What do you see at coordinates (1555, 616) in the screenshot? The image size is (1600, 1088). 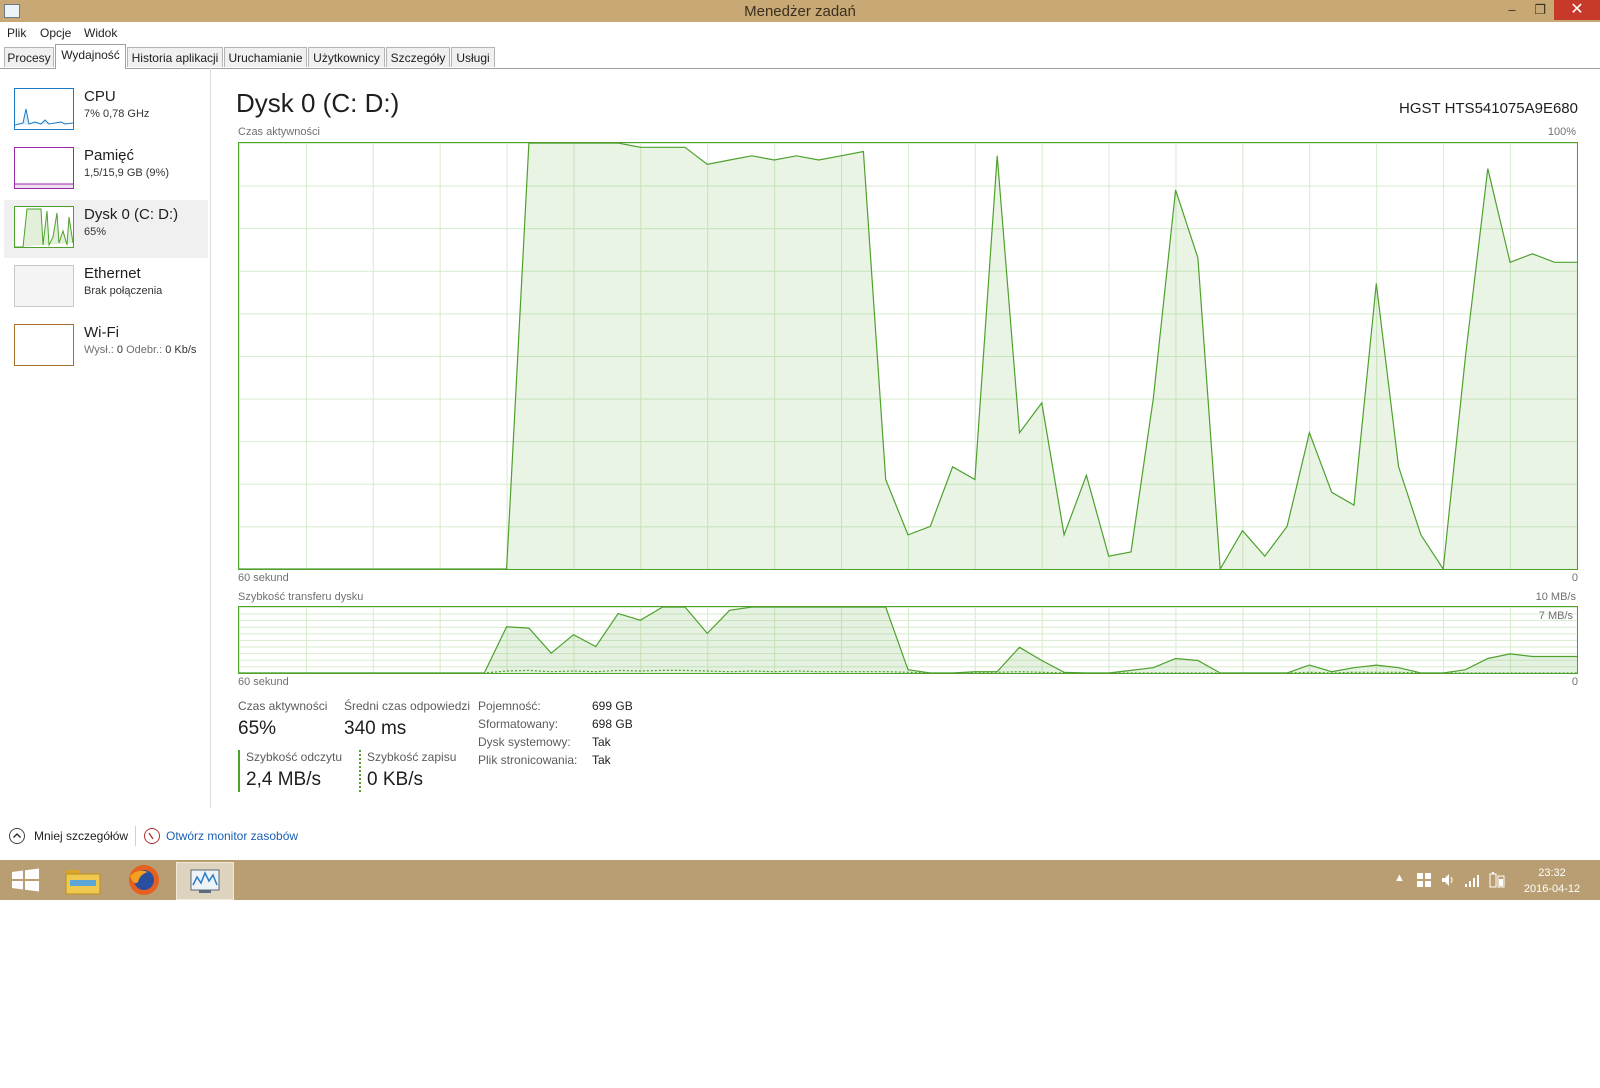 I see `transfer-chart-mark-label: 7 MB/s` at bounding box center [1555, 616].